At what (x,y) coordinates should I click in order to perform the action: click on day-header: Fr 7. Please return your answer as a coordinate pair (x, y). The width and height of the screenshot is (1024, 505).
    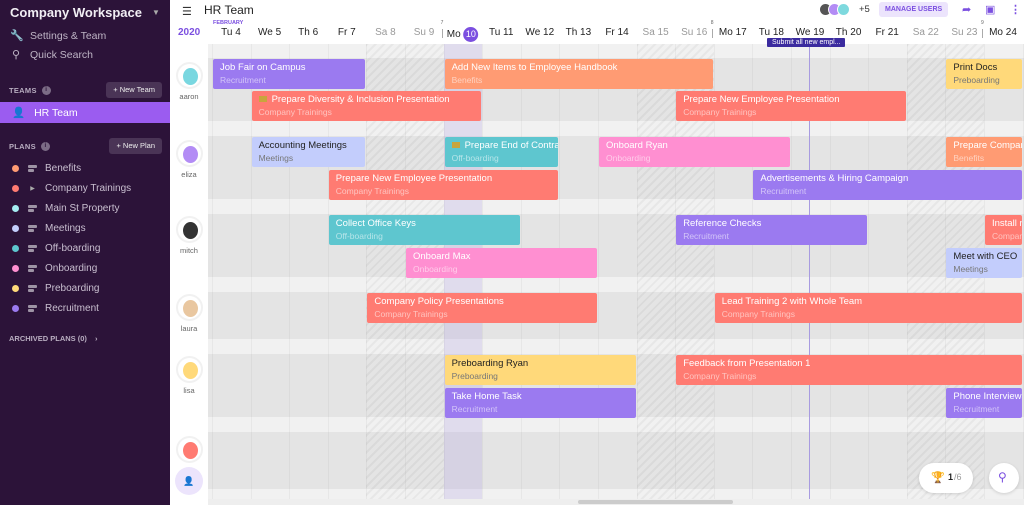
    Looking at the image, I should click on (347, 32).